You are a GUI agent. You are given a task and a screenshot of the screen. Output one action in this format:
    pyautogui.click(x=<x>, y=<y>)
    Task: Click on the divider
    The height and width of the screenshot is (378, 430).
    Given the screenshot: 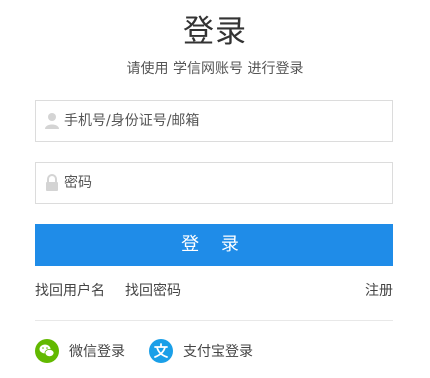 What is the action you would take?
    pyautogui.click(x=214, y=320)
    